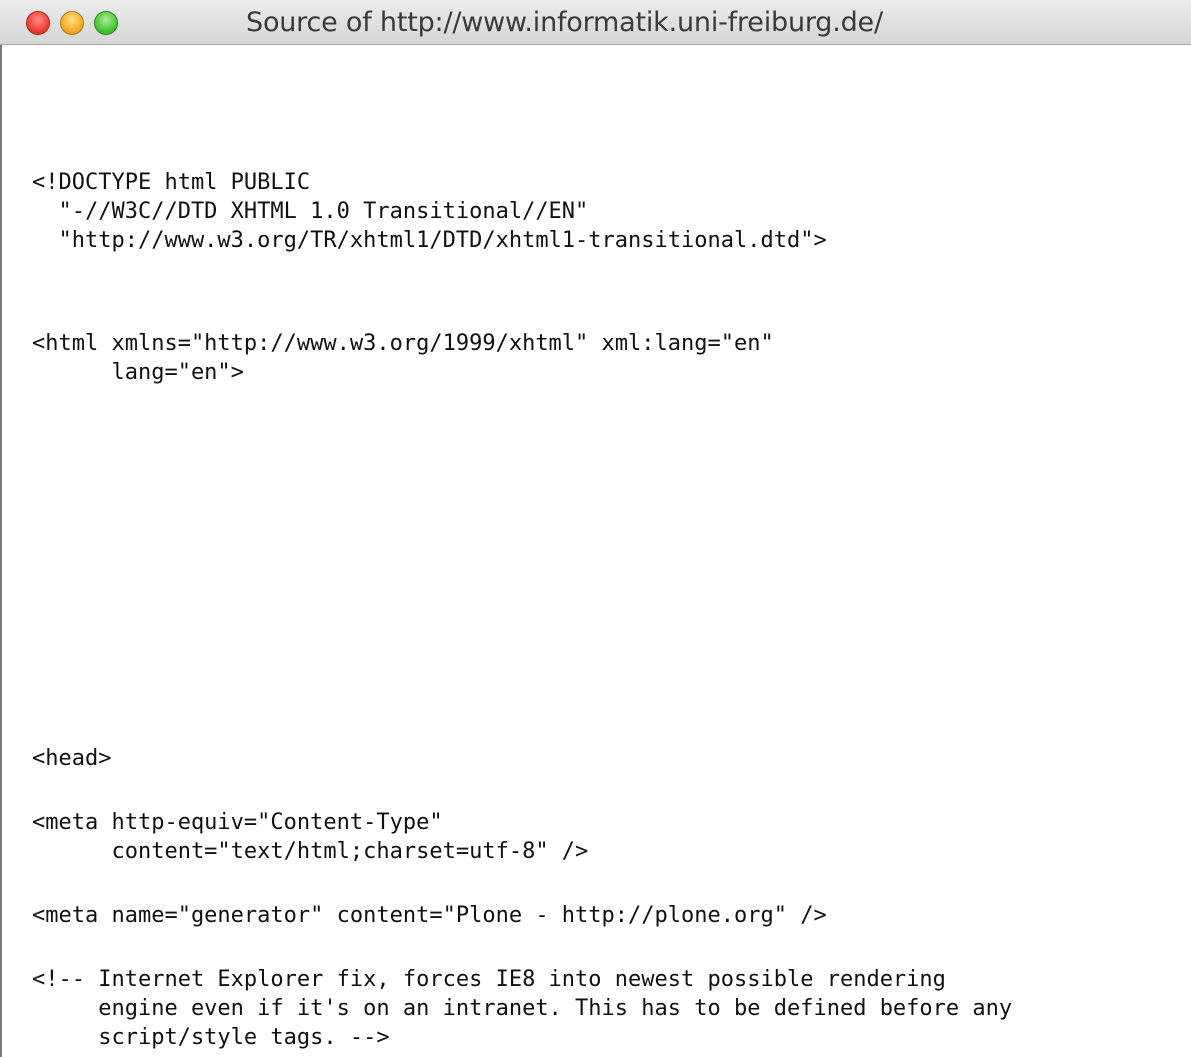  Describe the element at coordinates (38, 23) in the screenshot. I see `close-window-button` at that location.